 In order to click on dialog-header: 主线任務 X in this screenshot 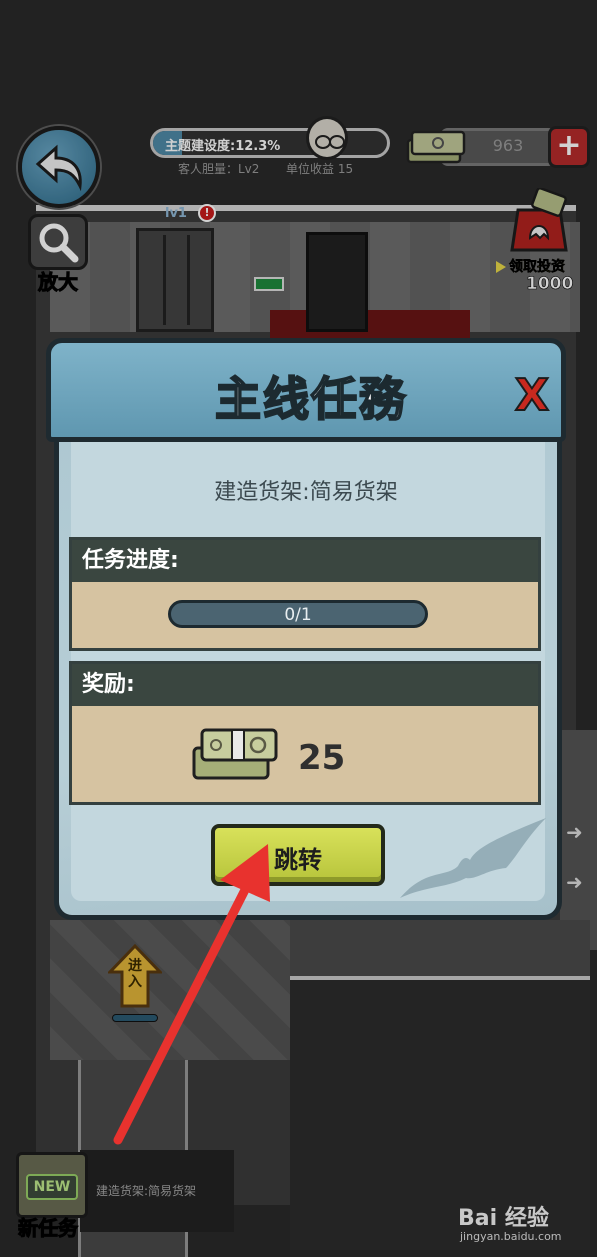, I will do `click(306, 390)`.